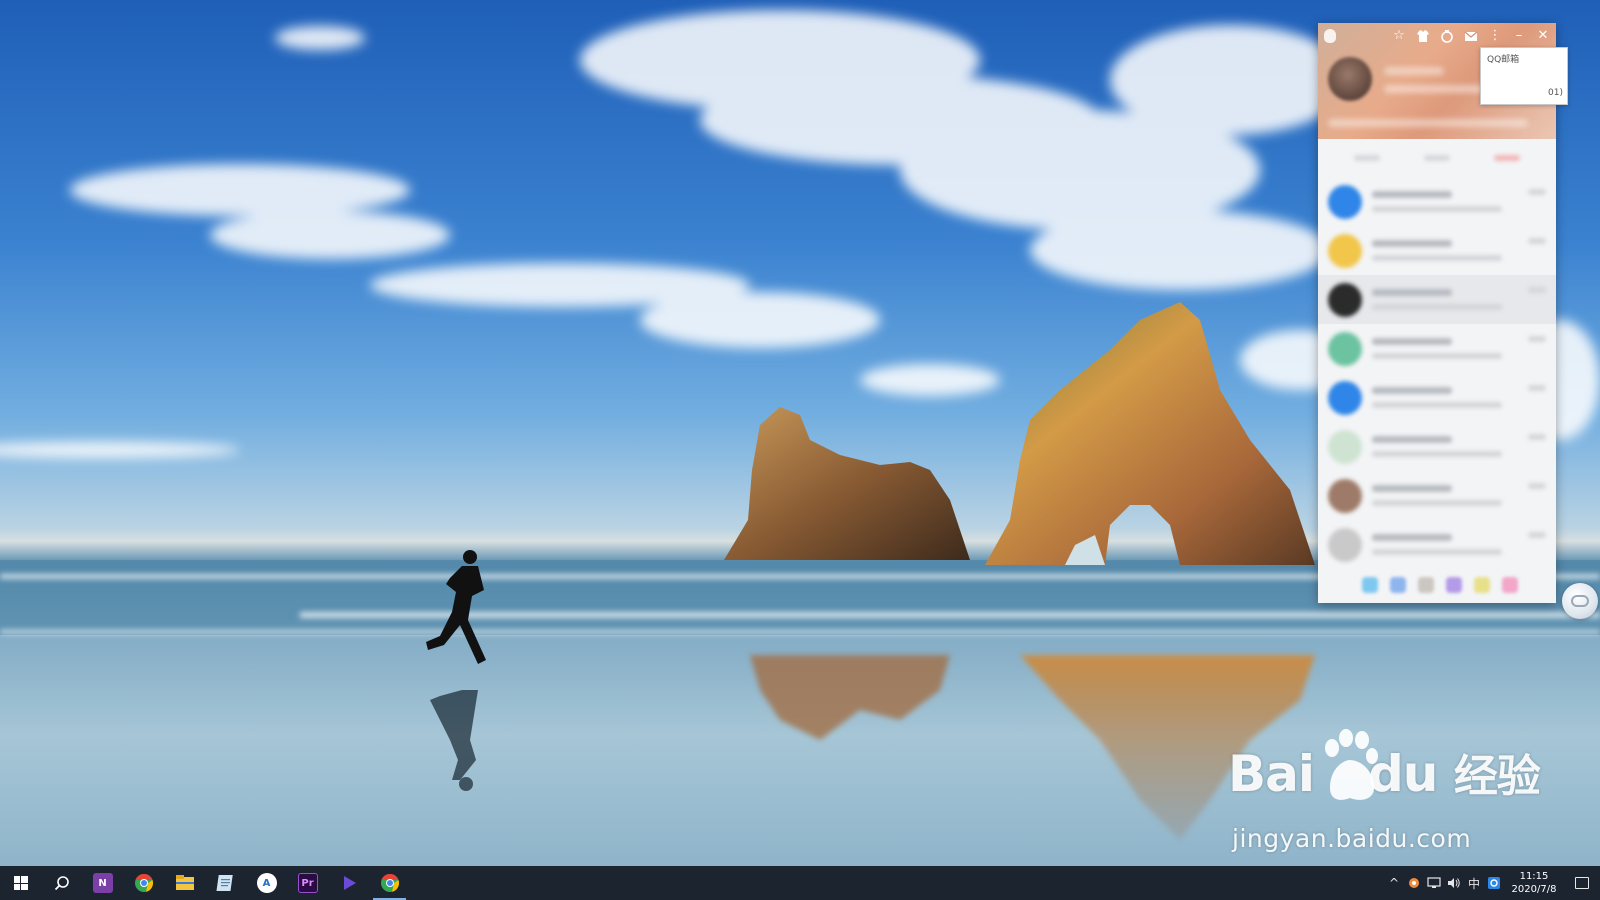 This screenshot has height=900, width=1600. What do you see at coordinates (1367, 158) in the screenshot?
I see `tab-messages` at bounding box center [1367, 158].